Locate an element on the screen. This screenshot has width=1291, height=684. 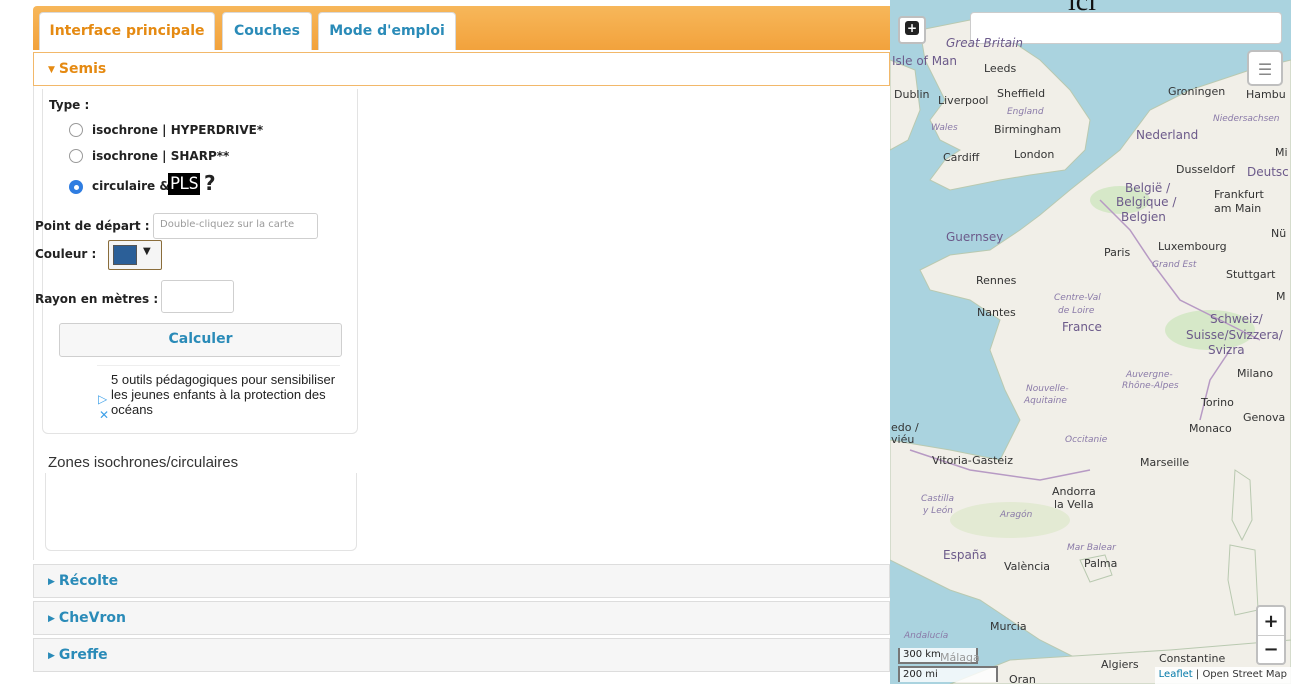
place-label: London is located at coordinates (1034, 154).